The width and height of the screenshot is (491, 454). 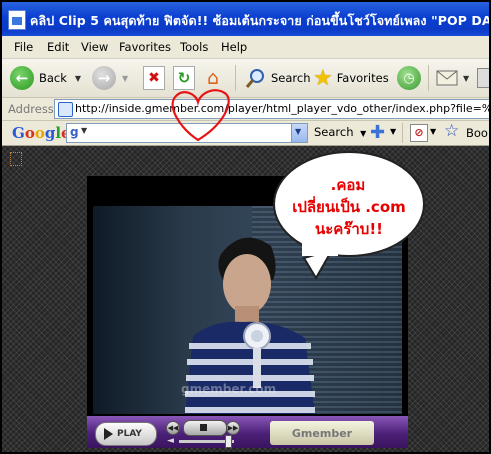 What do you see at coordinates (84, 130) in the screenshot?
I see `google-field-dropdown-icon: ▼` at bounding box center [84, 130].